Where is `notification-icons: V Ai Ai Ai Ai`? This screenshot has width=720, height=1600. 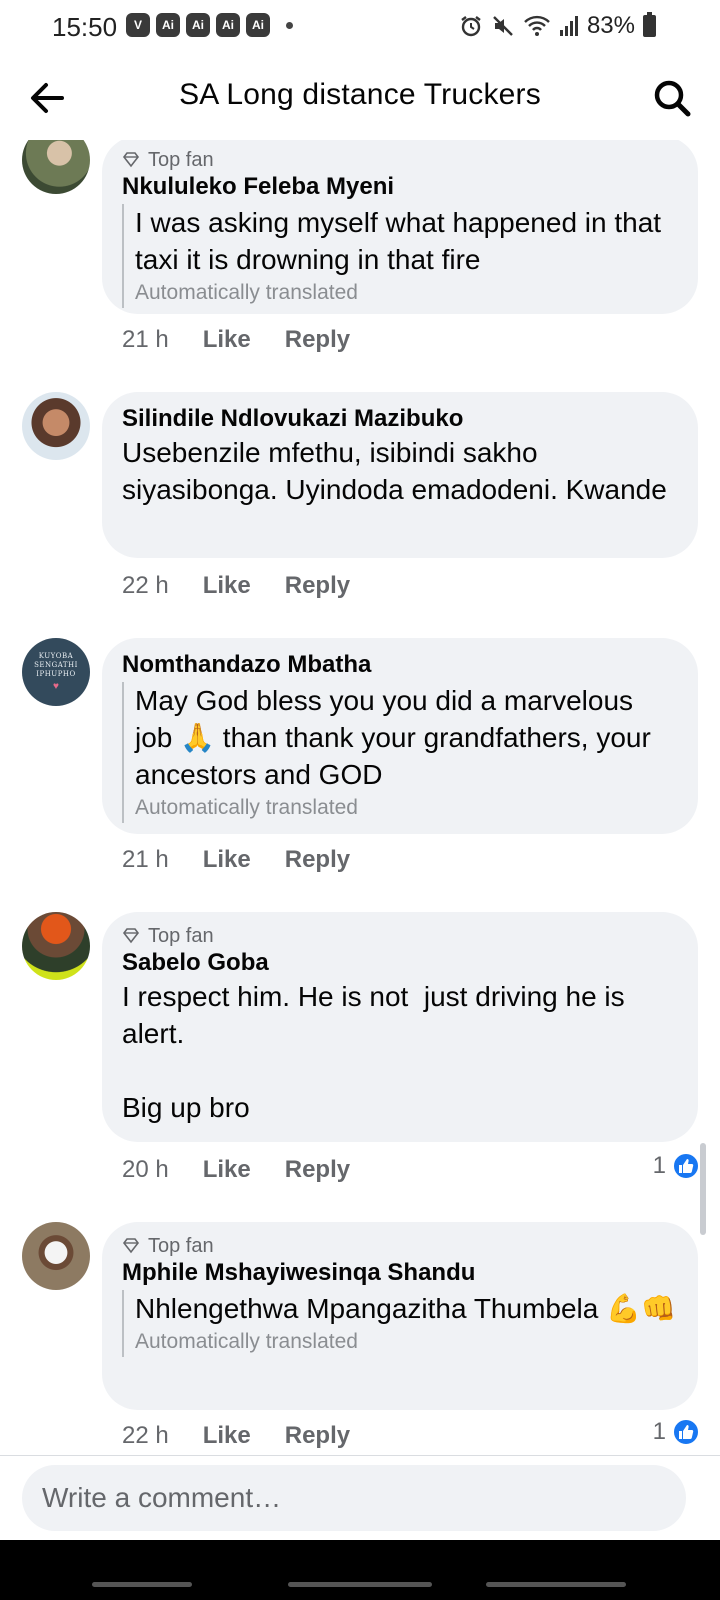 notification-icons: V Ai Ai Ai Ai is located at coordinates (209, 25).